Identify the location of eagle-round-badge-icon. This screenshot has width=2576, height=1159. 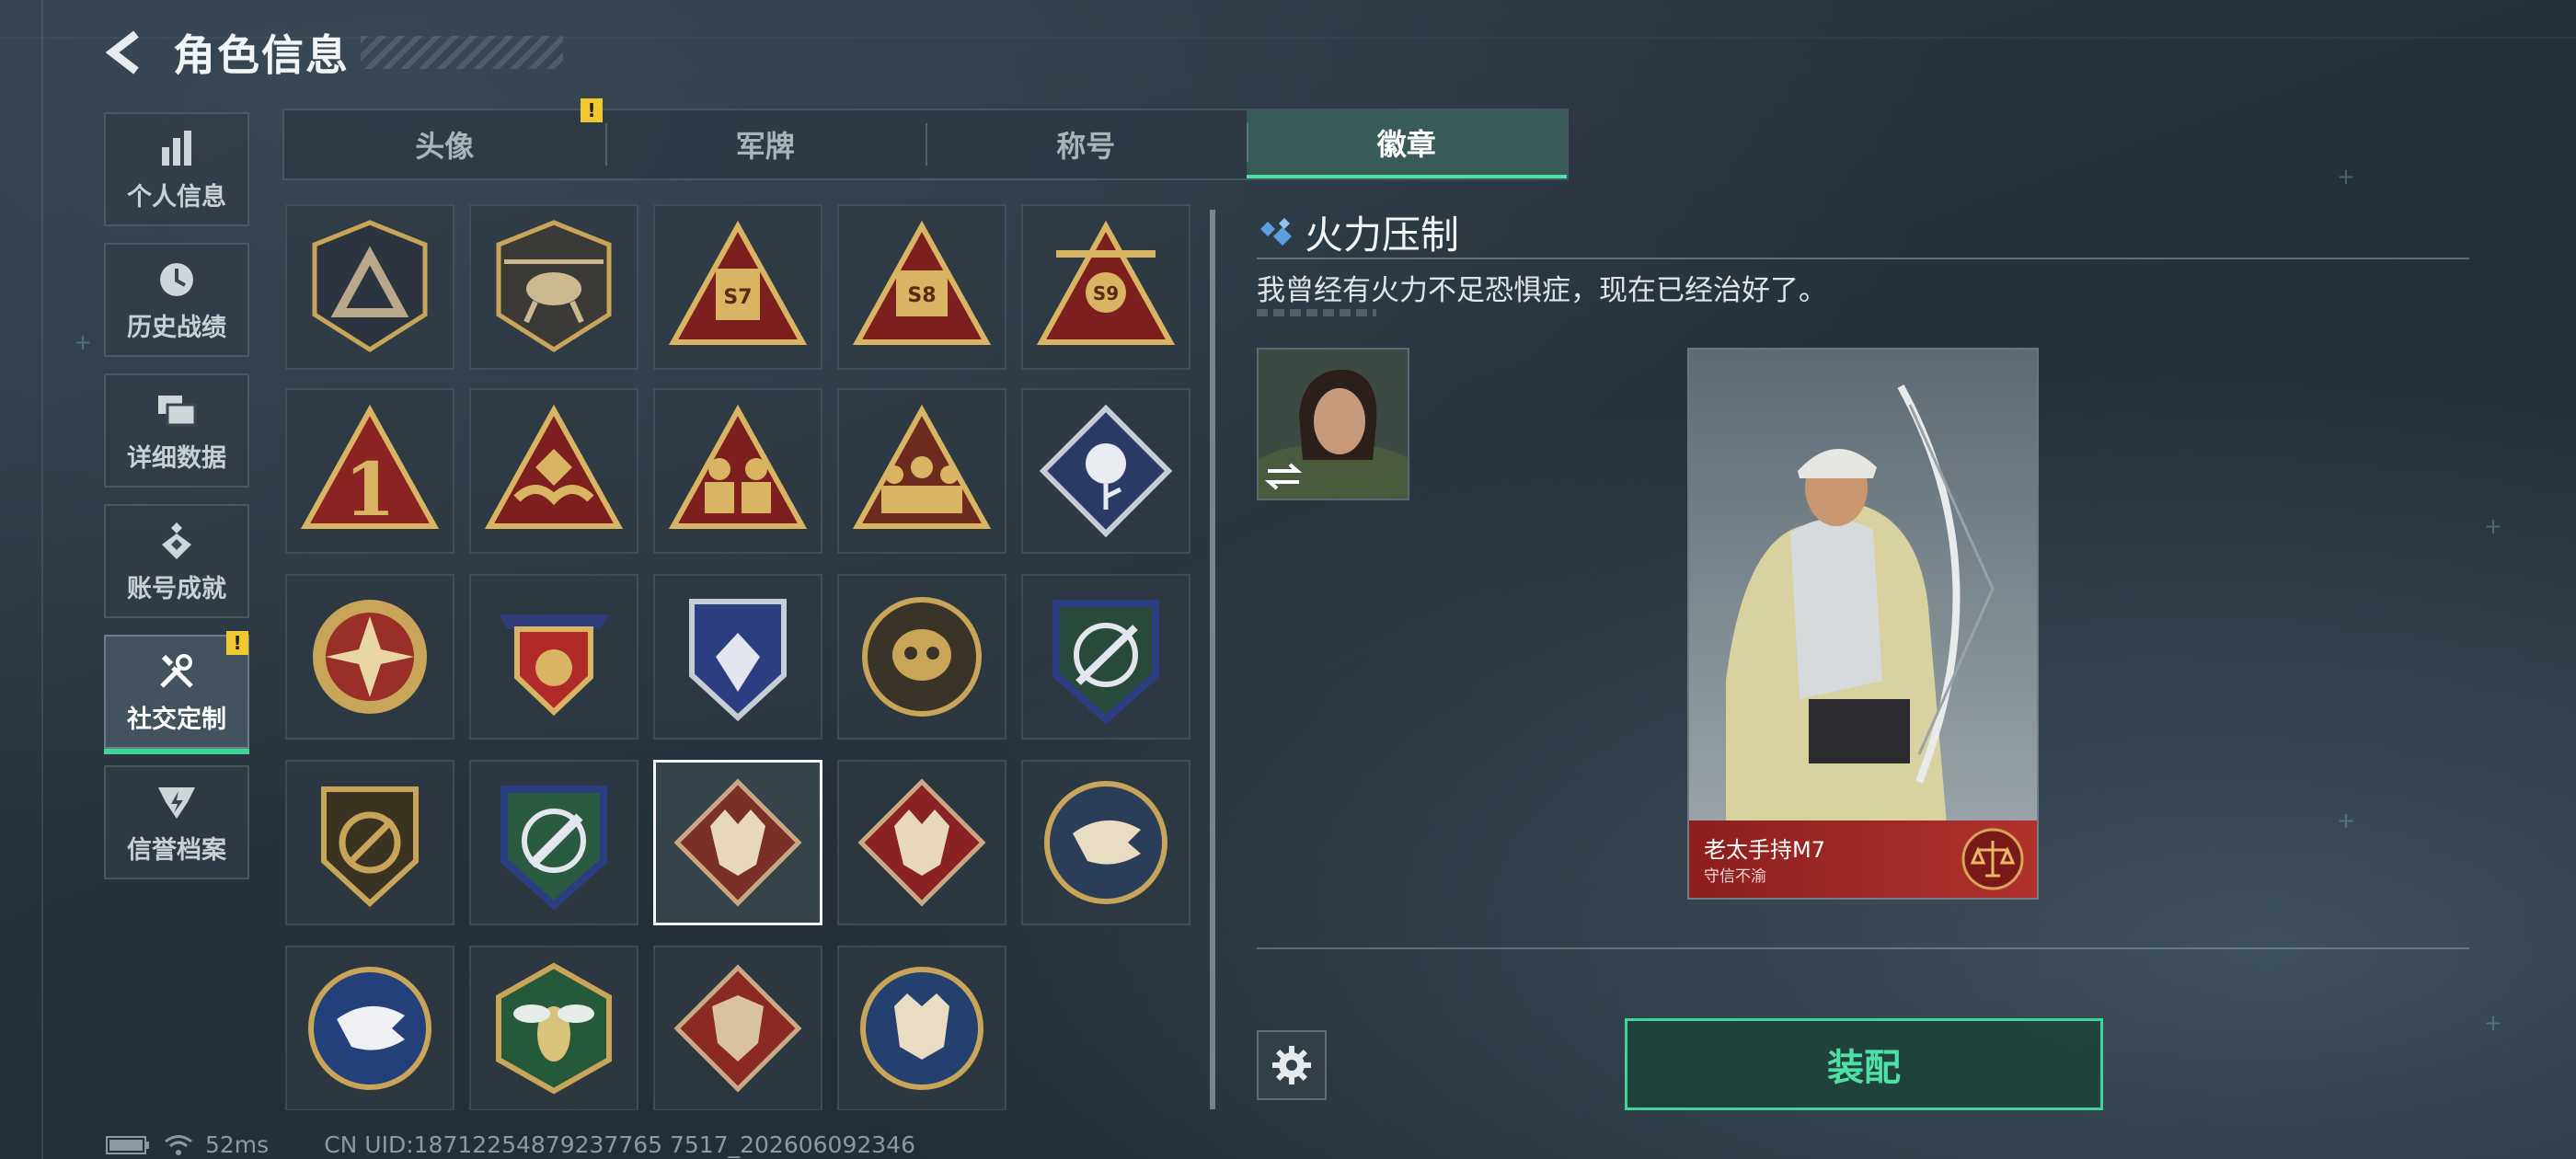
(1105, 842).